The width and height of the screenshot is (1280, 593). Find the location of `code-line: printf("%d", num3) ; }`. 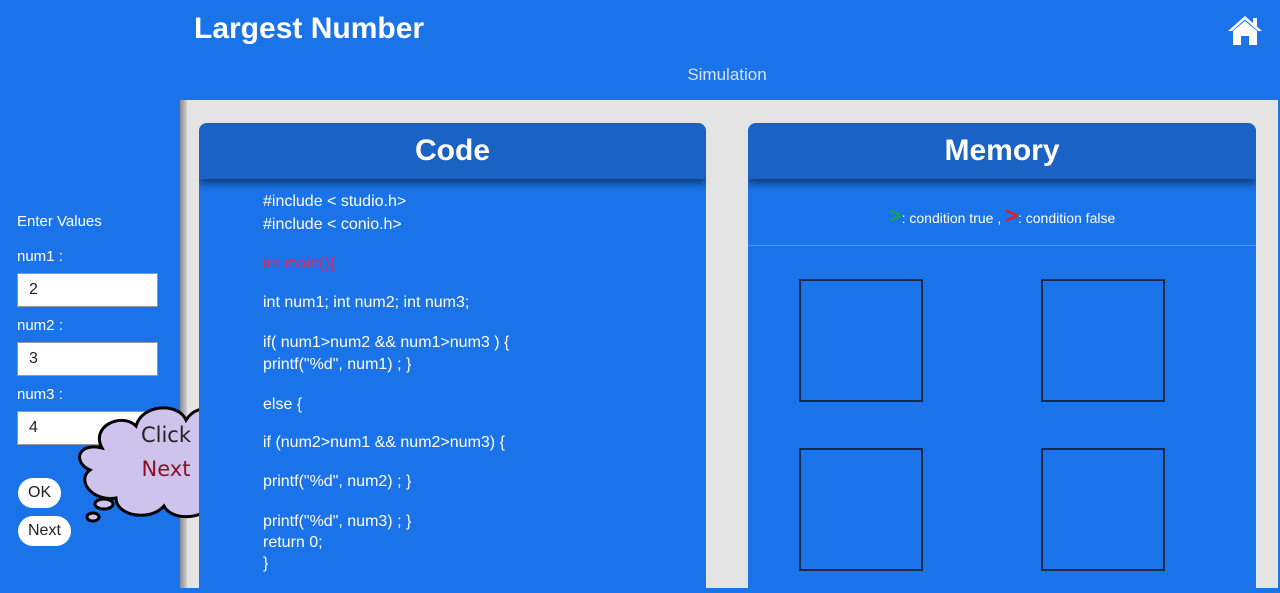

code-line: printf("%d", num3) ; } is located at coordinates (337, 521).